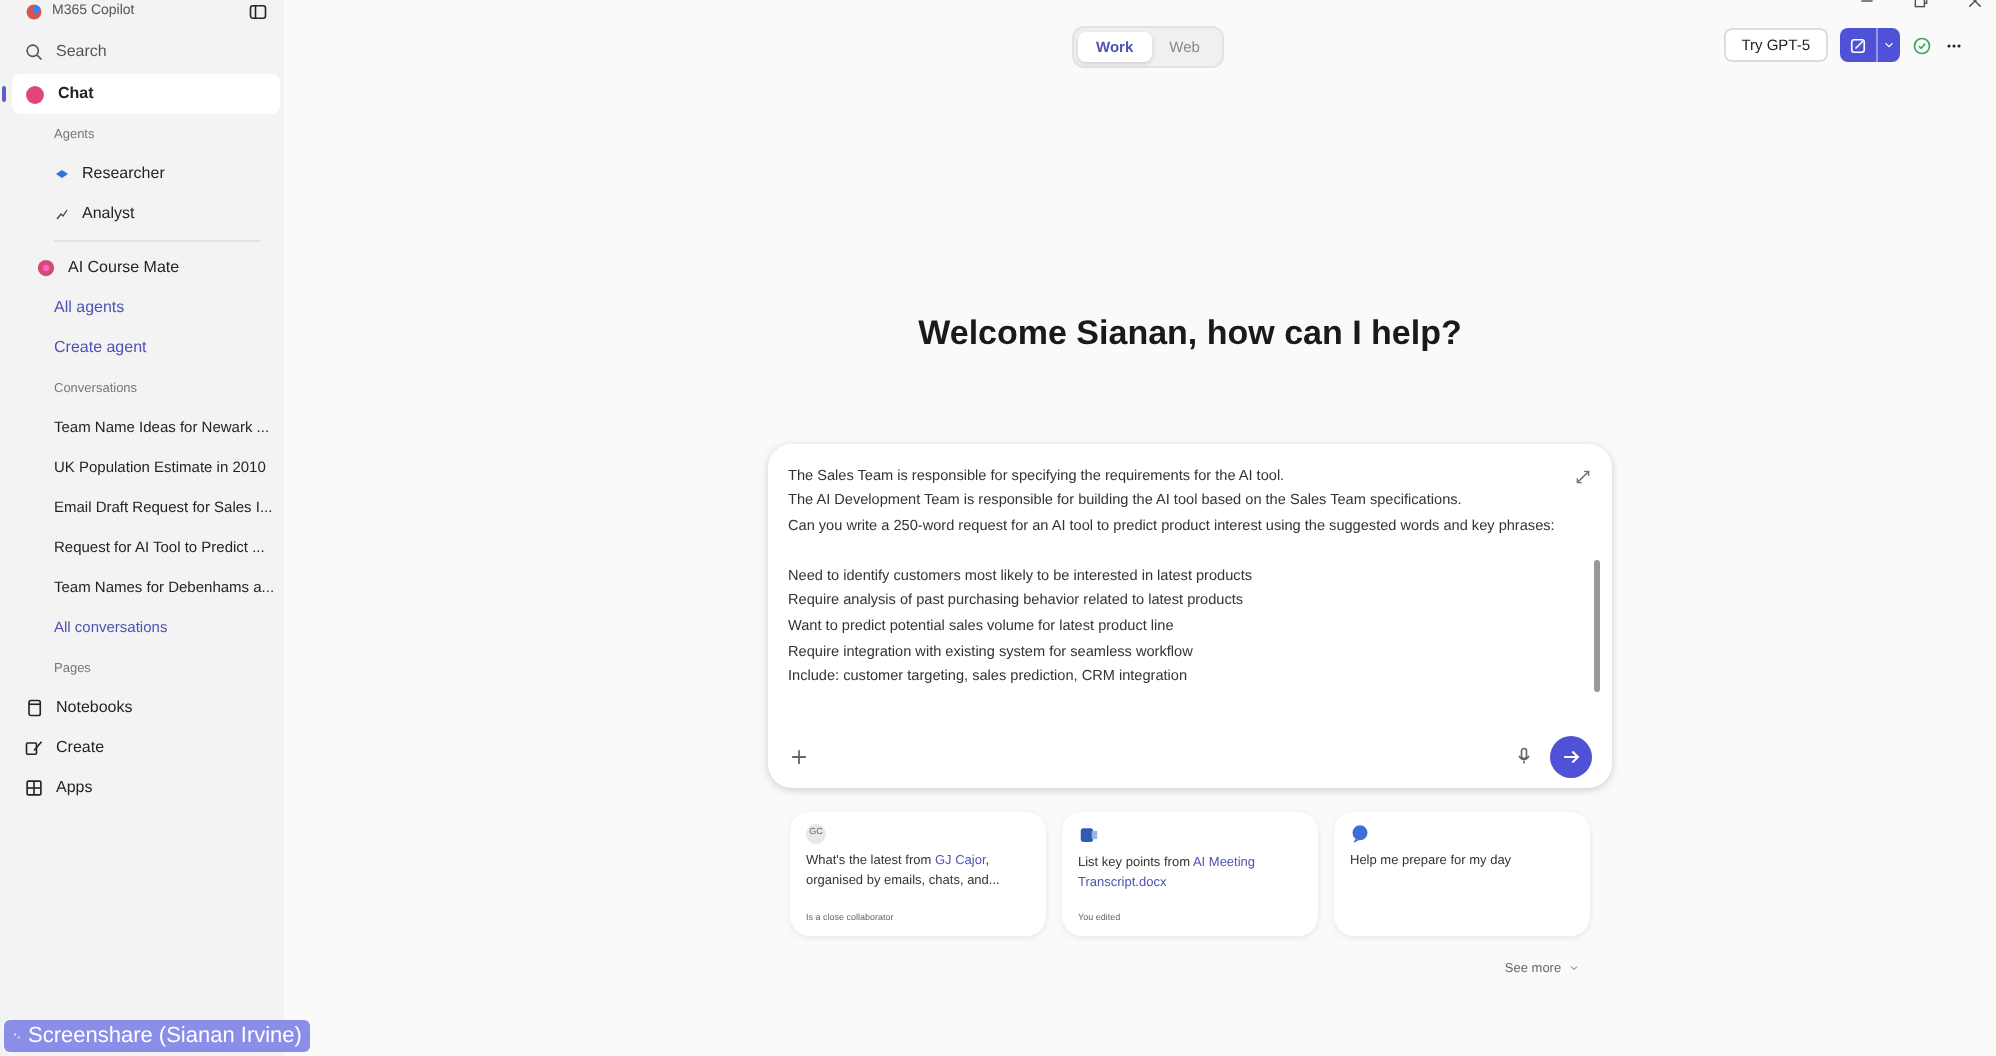 The image size is (1996, 1056). I want to click on app-logo-icon, so click(34, 12).